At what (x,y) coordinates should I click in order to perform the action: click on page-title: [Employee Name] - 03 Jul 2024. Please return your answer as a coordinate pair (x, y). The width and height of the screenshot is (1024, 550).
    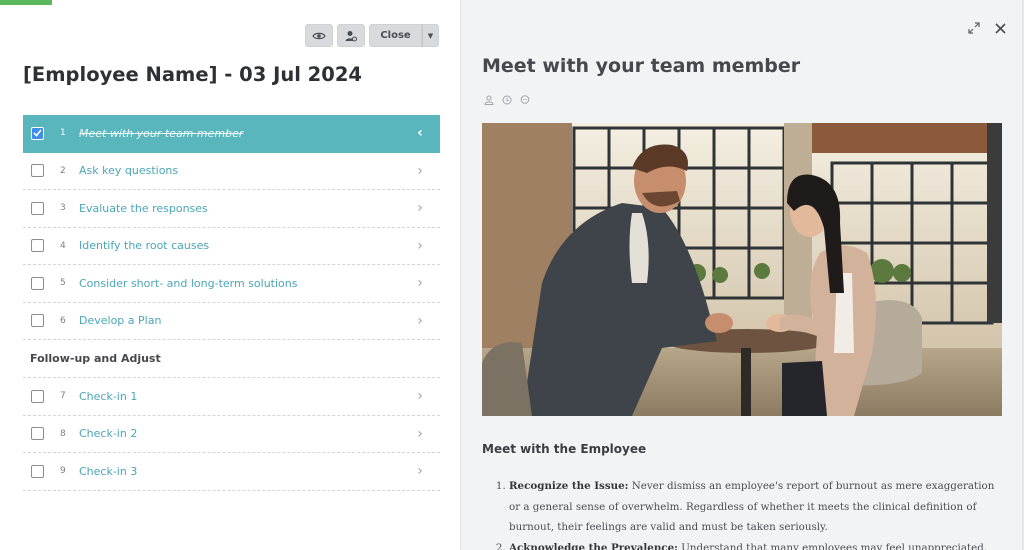
    Looking at the image, I should click on (192, 74).